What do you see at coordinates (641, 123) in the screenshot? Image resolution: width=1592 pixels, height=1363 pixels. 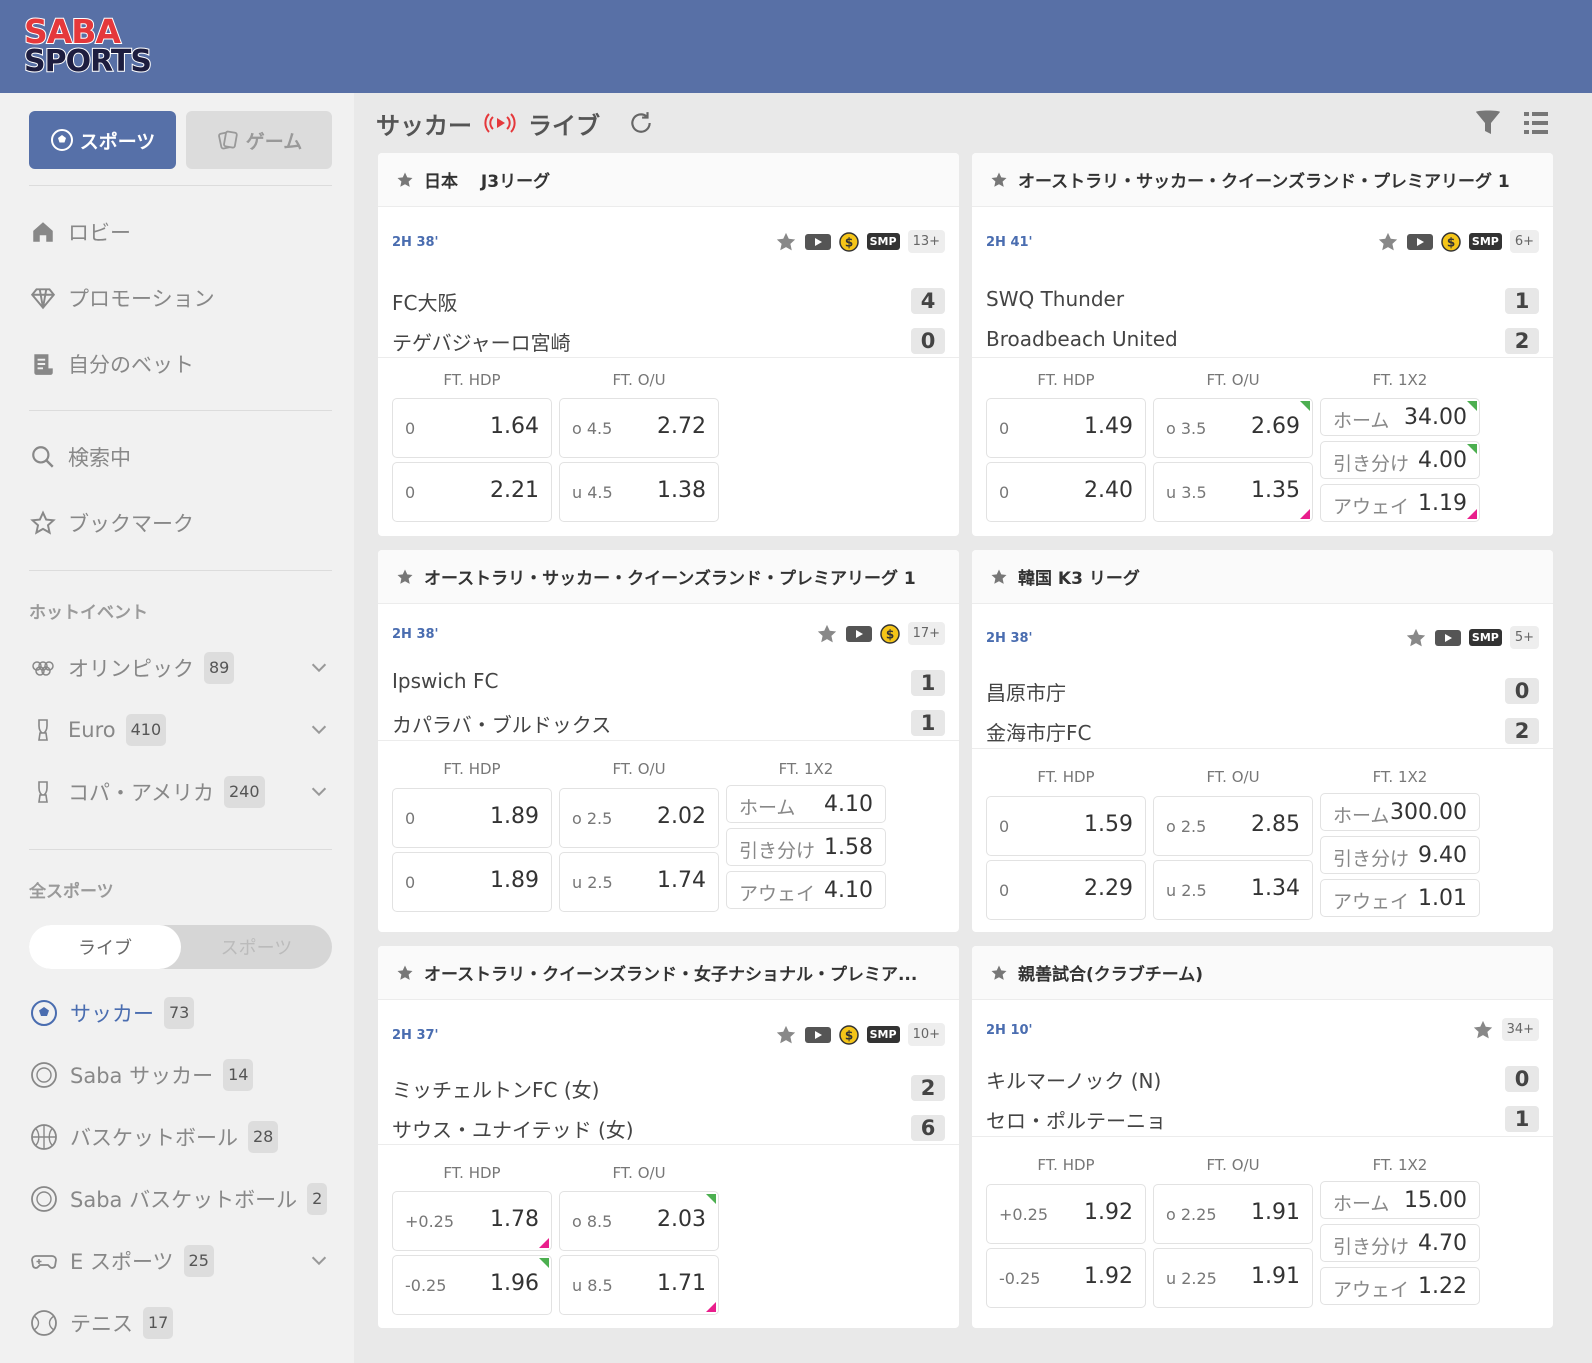 I see `refresh-icon` at bounding box center [641, 123].